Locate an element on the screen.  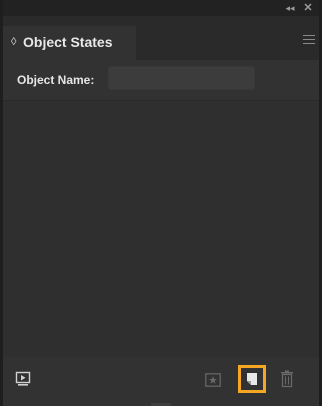
trash-icon is located at coordinates (287, 379).